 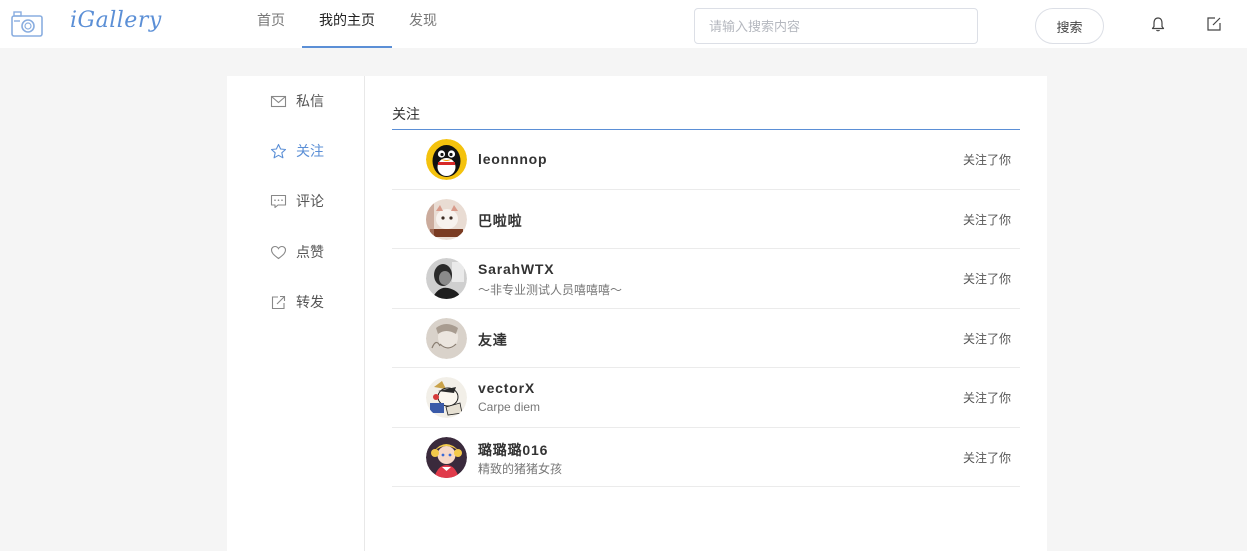 What do you see at coordinates (278, 252) in the screenshot?
I see `heart-icon` at bounding box center [278, 252].